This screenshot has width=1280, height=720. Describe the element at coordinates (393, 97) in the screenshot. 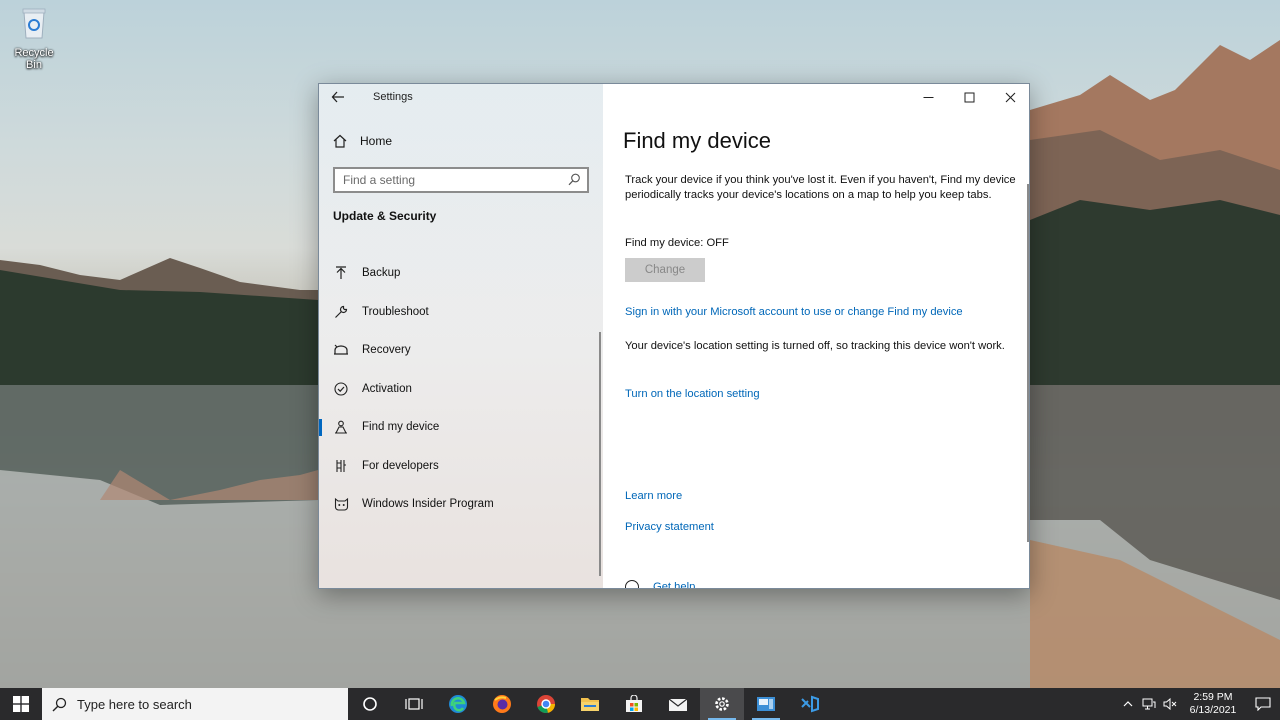

I see `window-title: Settings` at that location.